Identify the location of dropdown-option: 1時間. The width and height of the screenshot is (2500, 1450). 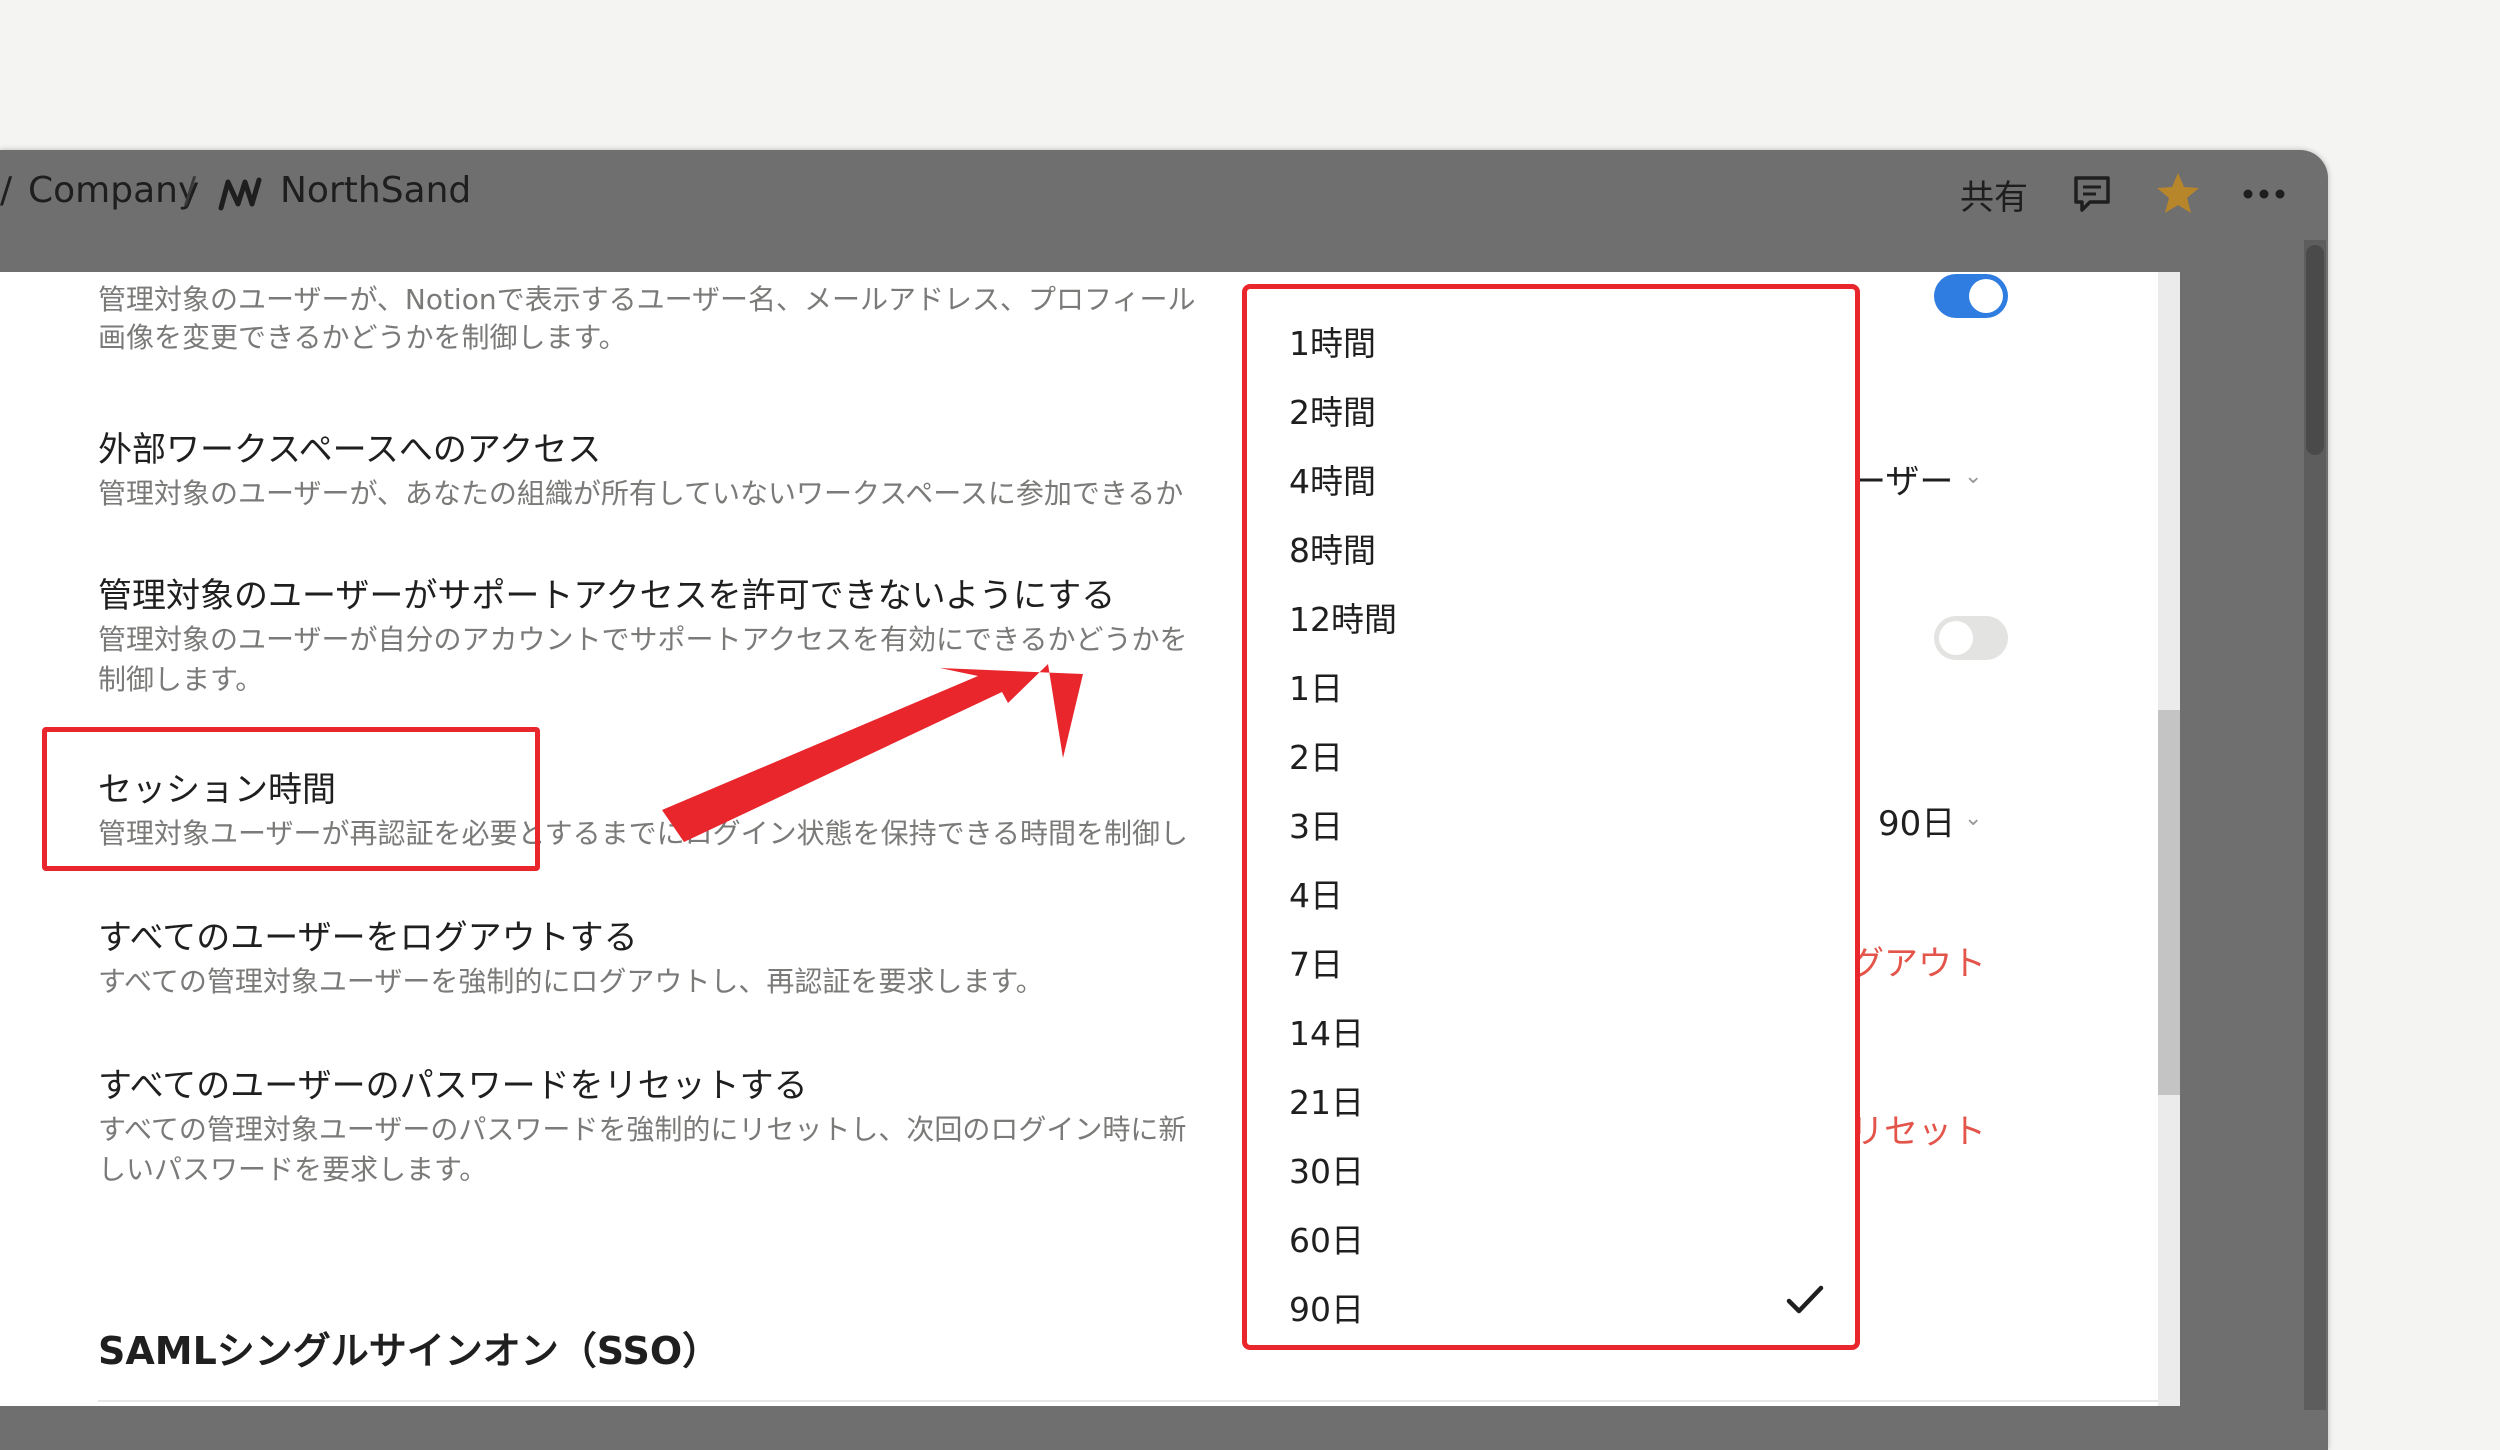
(1332, 341).